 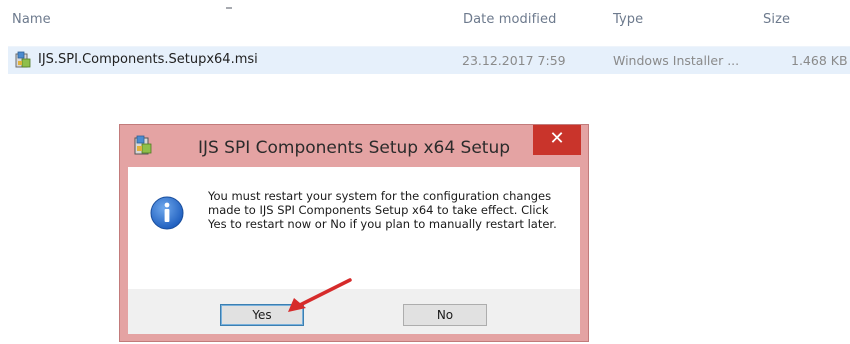 I want to click on close-button: ✕, so click(x=557, y=140).